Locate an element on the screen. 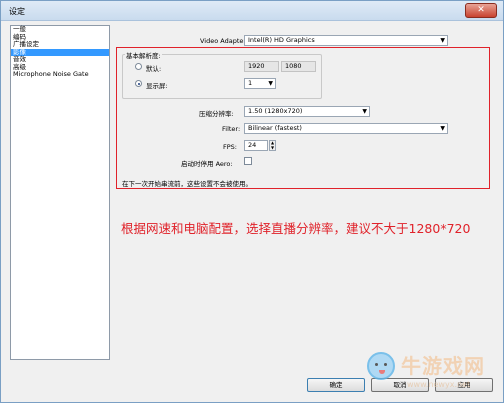 This screenshot has width=504, height=403. video-adapter-select: Intel(R) HD Graphics ▼ is located at coordinates (346, 40).